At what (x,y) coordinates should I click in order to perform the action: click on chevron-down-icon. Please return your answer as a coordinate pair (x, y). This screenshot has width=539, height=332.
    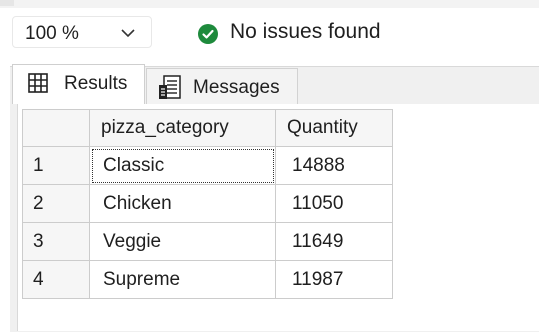
    Looking at the image, I should click on (128, 33).